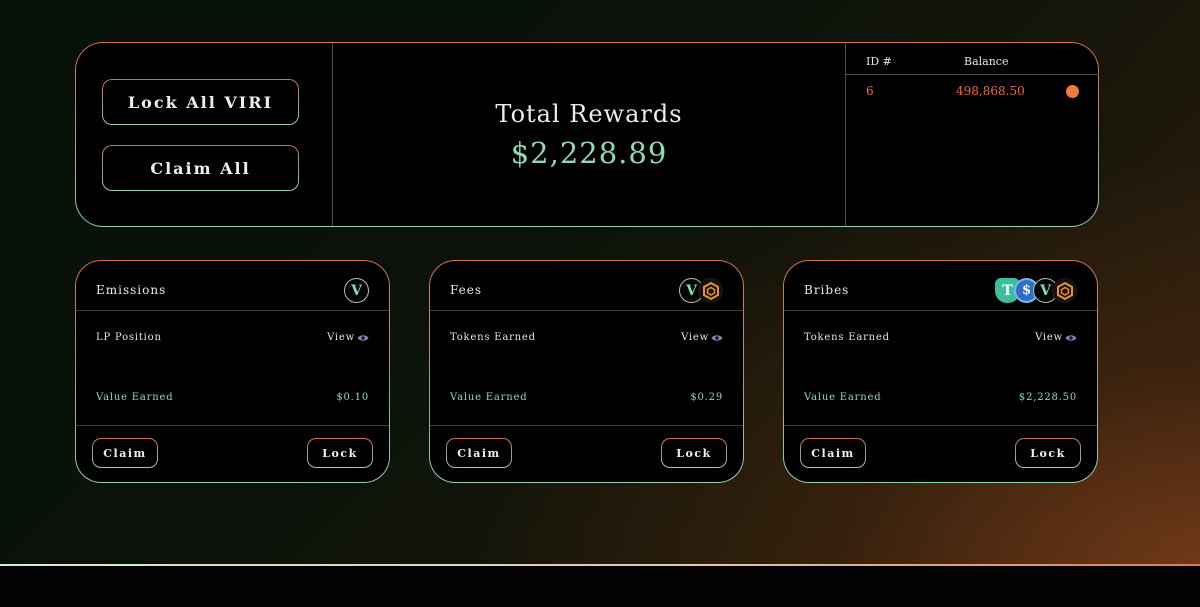  What do you see at coordinates (600, 586) in the screenshot?
I see `footer-bar` at bounding box center [600, 586].